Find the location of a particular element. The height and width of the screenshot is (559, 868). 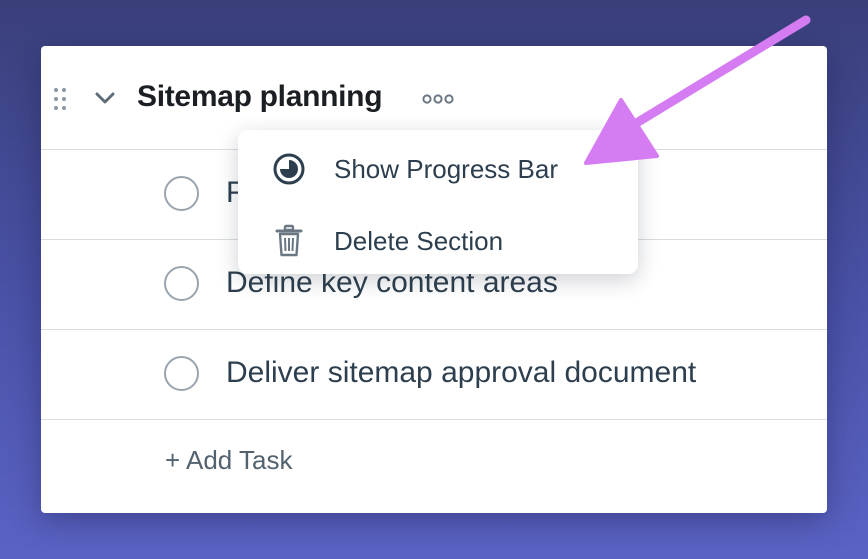

section-options-menu: Show Progress Bar Delete Section is located at coordinates (438, 202).